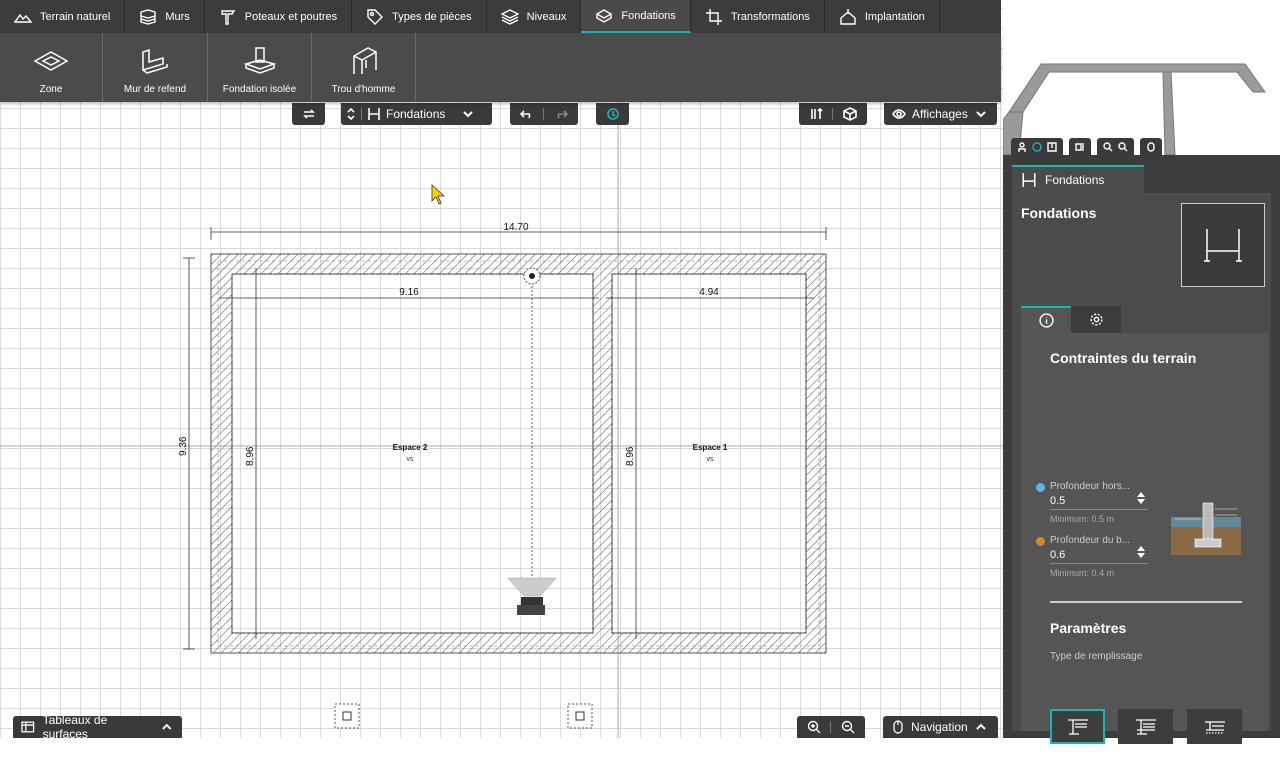 This screenshot has height=759, width=1280. I want to click on preview-view-group, so click(1037, 146).